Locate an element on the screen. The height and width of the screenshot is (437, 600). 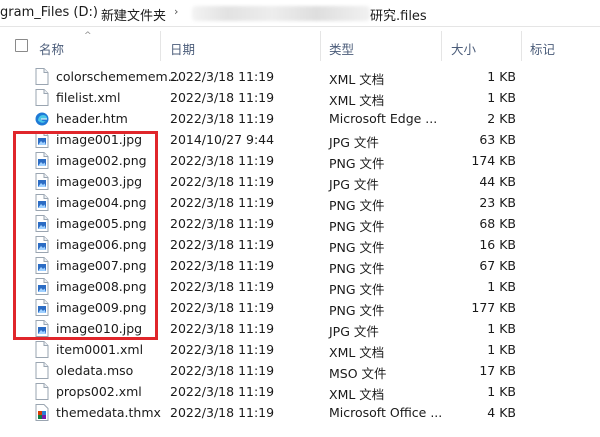
file-size: 4 KB is located at coordinates (501, 412).